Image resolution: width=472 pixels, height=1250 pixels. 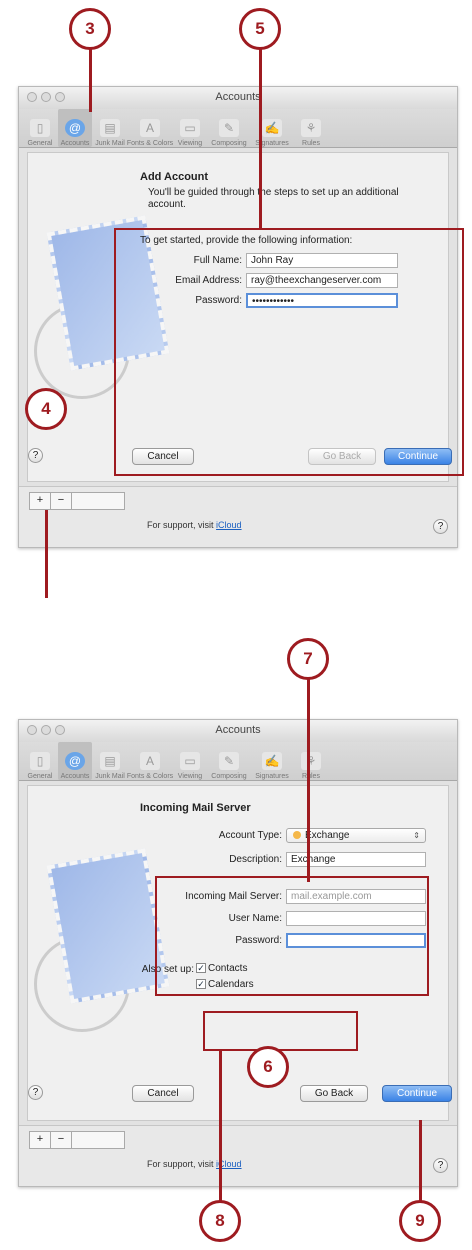 I want to click on toolbar-label: Signatures, so click(x=272, y=776).